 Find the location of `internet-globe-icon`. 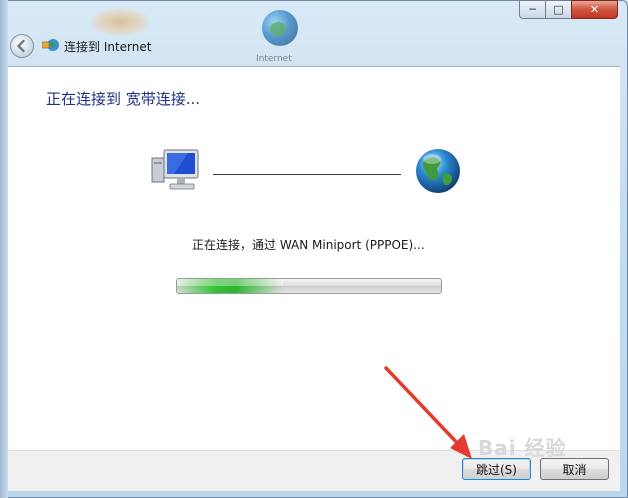

internet-globe-icon is located at coordinates (438, 171).